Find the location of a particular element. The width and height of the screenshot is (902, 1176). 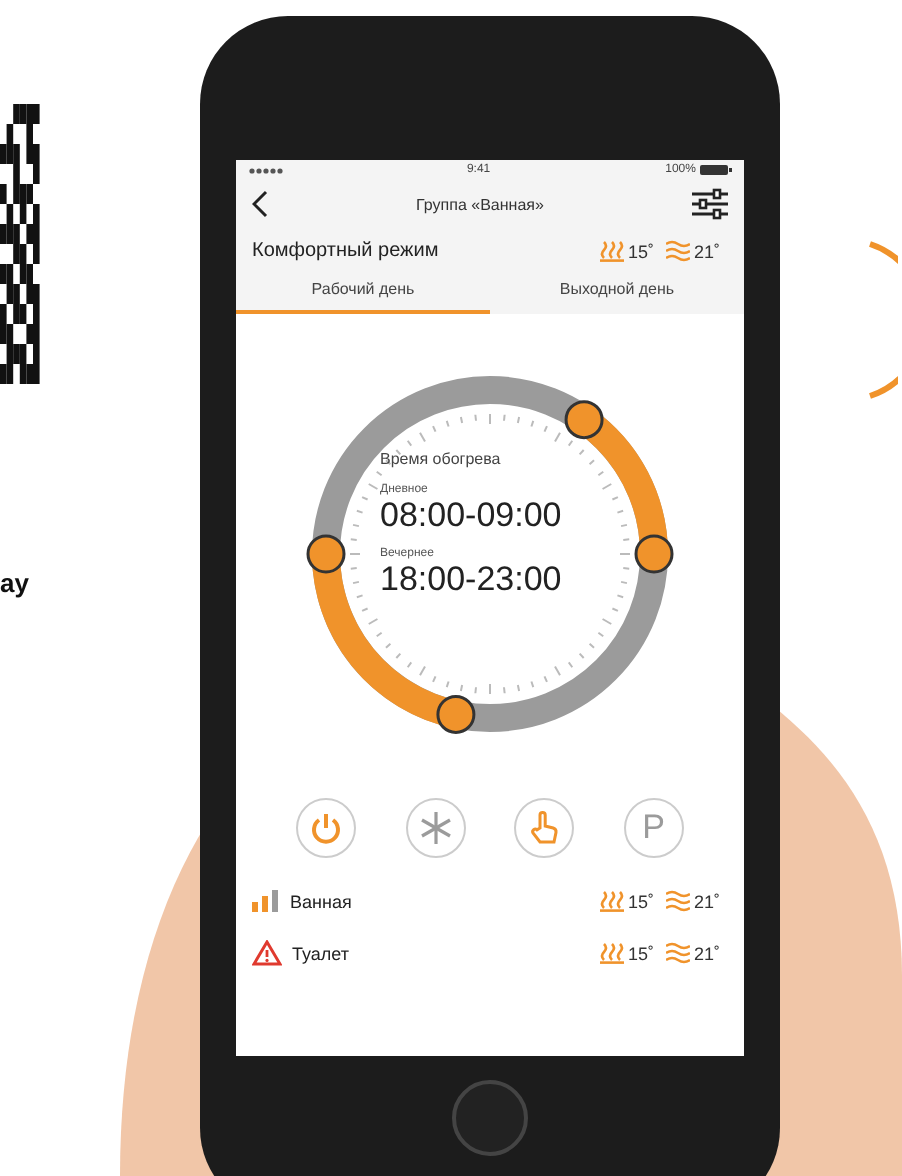

zone-name: Туалет is located at coordinates (441, 953).